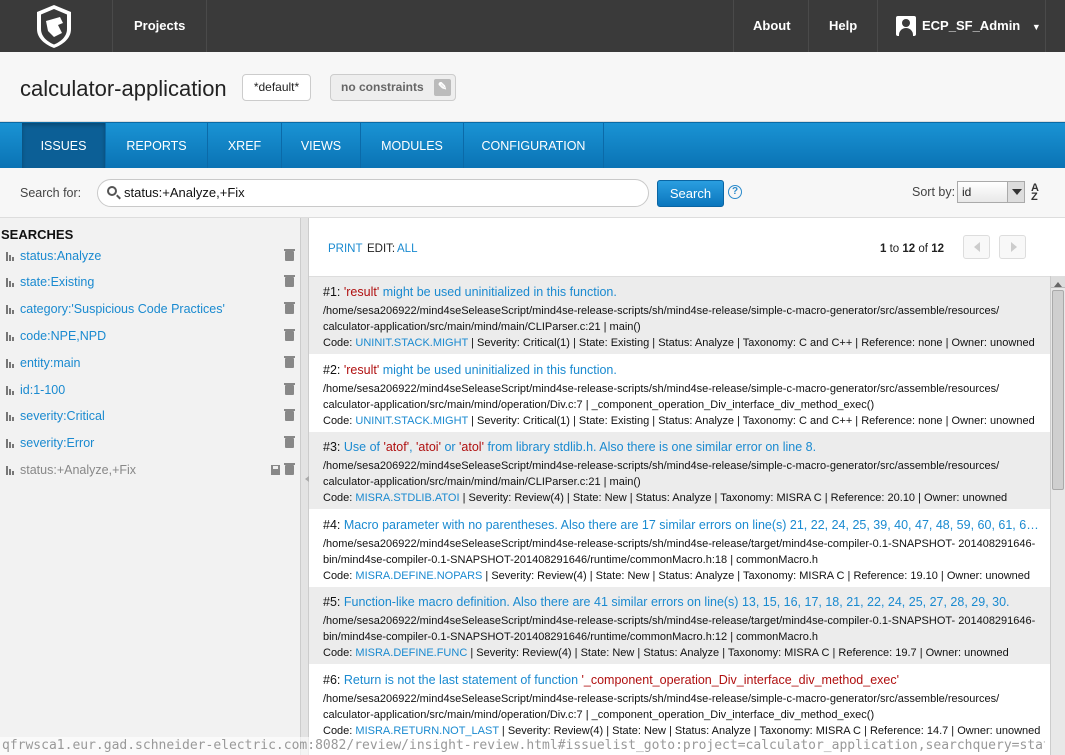  Describe the element at coordinates (735, 192) in the screenshot. I see `help-icon: ?` at that location.